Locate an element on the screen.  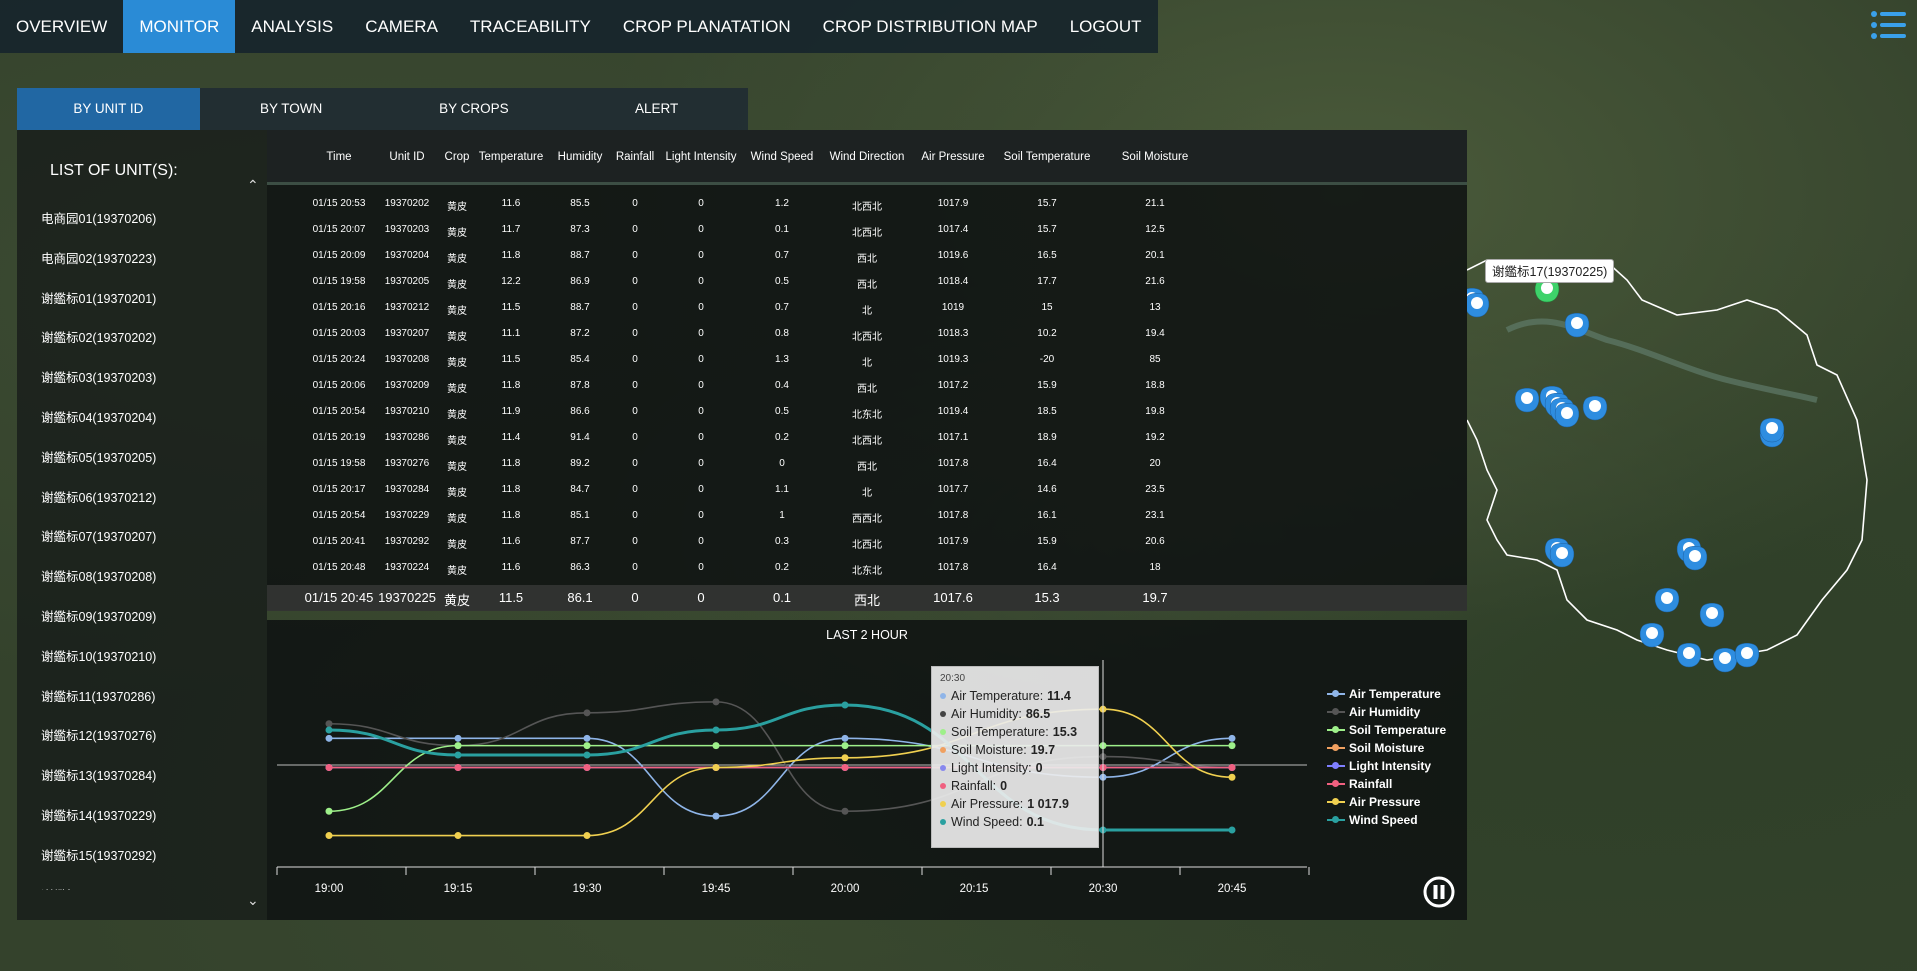
table-cell: 1017.9 is located at coordinates (953, 541).